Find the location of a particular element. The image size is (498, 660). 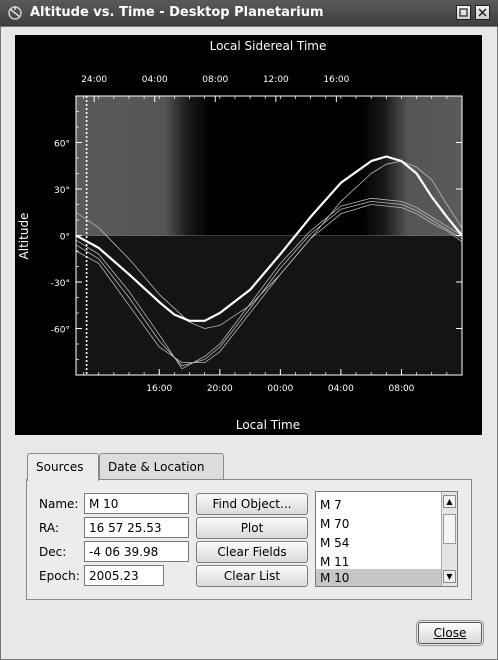

bottom-tick-label: 08:00 is located at coordinates (401, 389).